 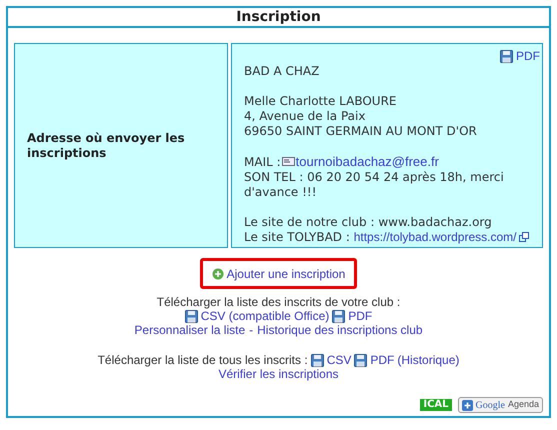 I want to click on address-line: Melle Charlotte LABOURE, so click(x=320, y=101).